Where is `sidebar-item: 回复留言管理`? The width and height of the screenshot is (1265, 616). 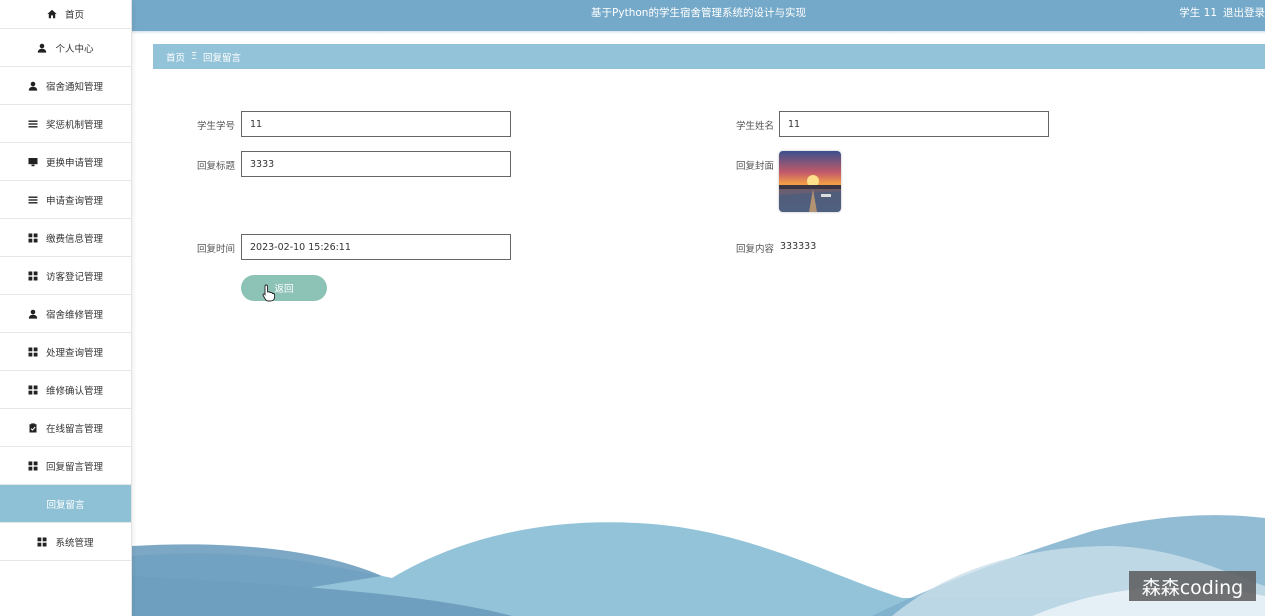
sidebar-item: 回复留言管理 is located at coordinates (65, 466).